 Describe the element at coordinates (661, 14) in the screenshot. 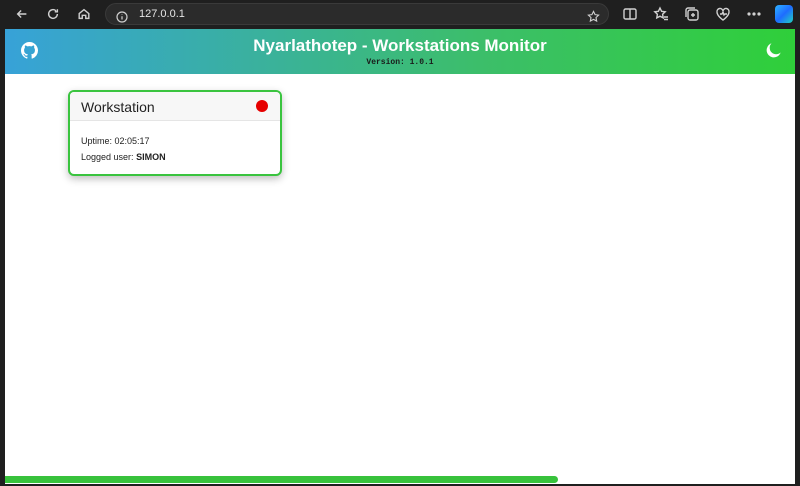

I see `favorites-icon` at that location.